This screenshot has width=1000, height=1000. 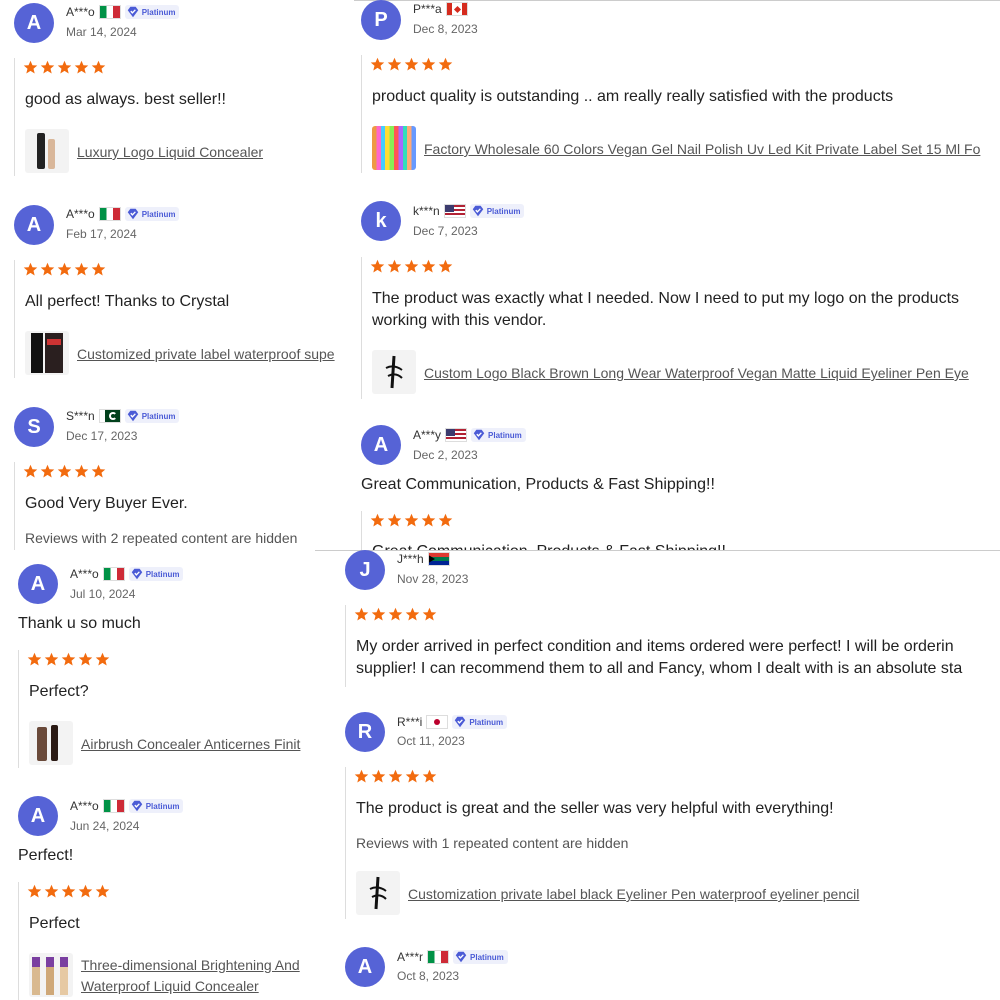 What do you see at coordinates (456, 9) in the screenshot?
I see `canada-flag-icon` at bounding box center [456, 9].